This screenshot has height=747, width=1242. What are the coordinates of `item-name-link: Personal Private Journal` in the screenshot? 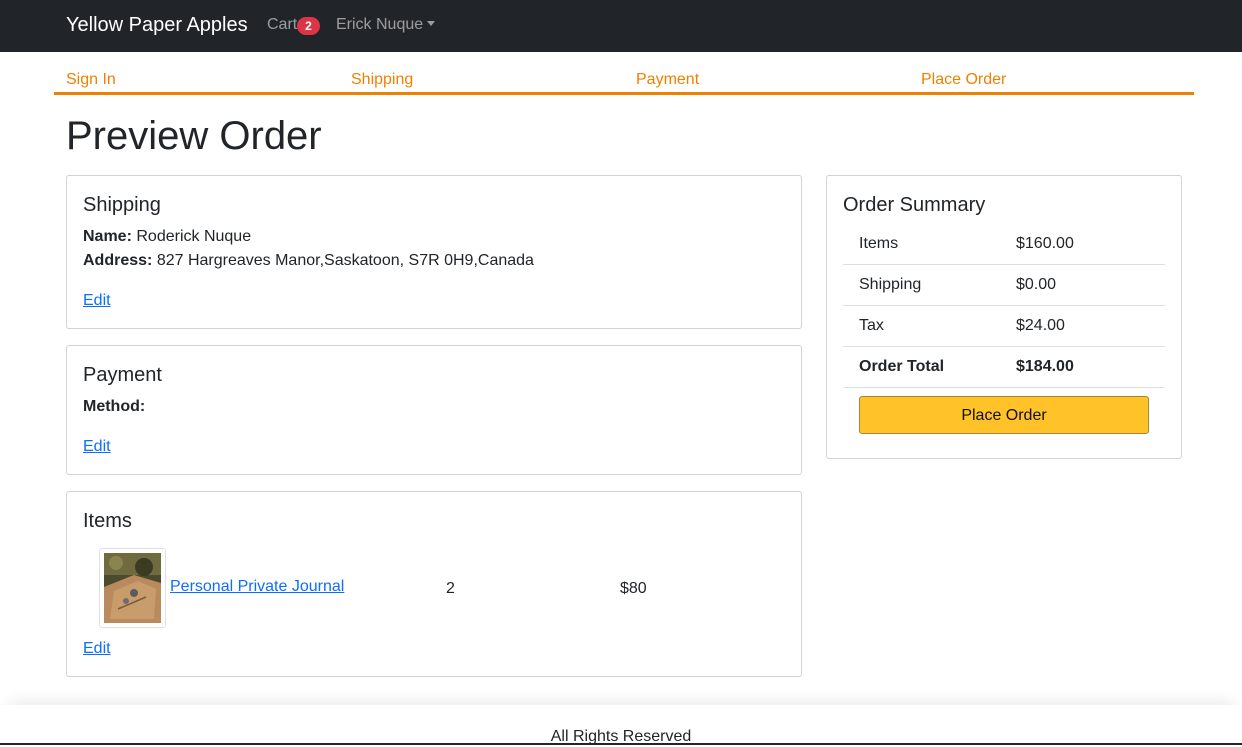 It's located at (257, 587).